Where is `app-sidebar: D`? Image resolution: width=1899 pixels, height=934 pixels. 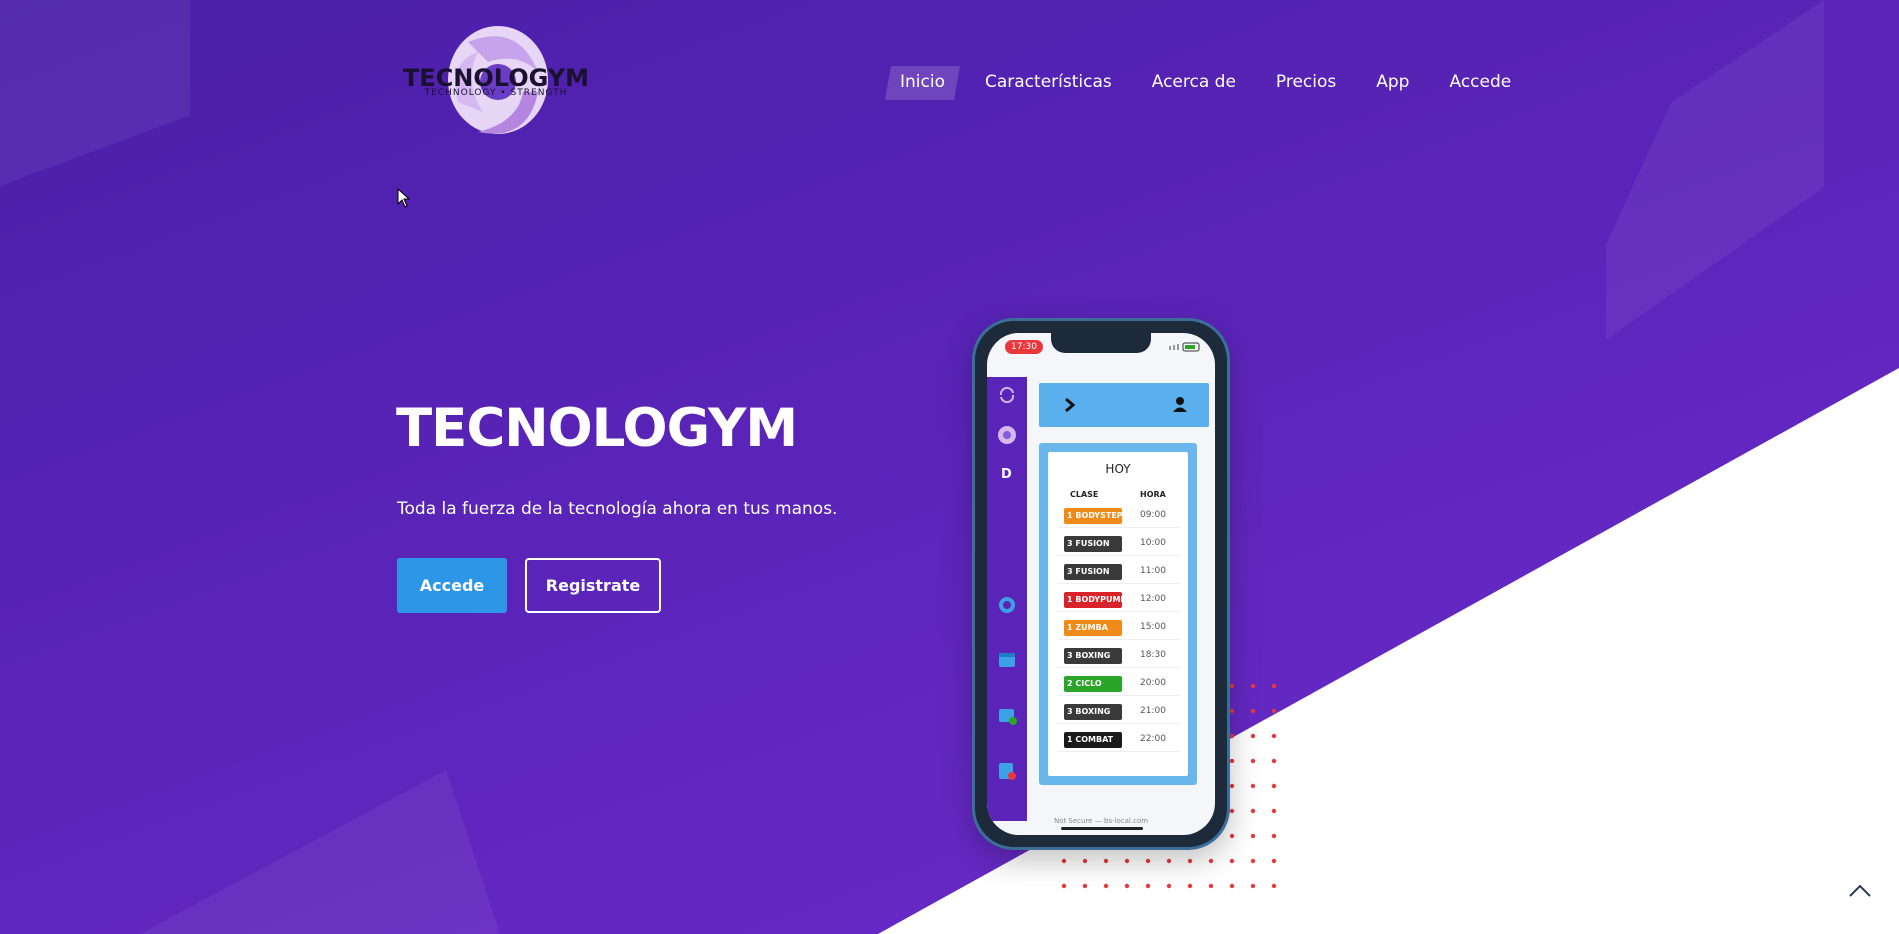
app-sidebar: D is located at coordinates (1007, 599).